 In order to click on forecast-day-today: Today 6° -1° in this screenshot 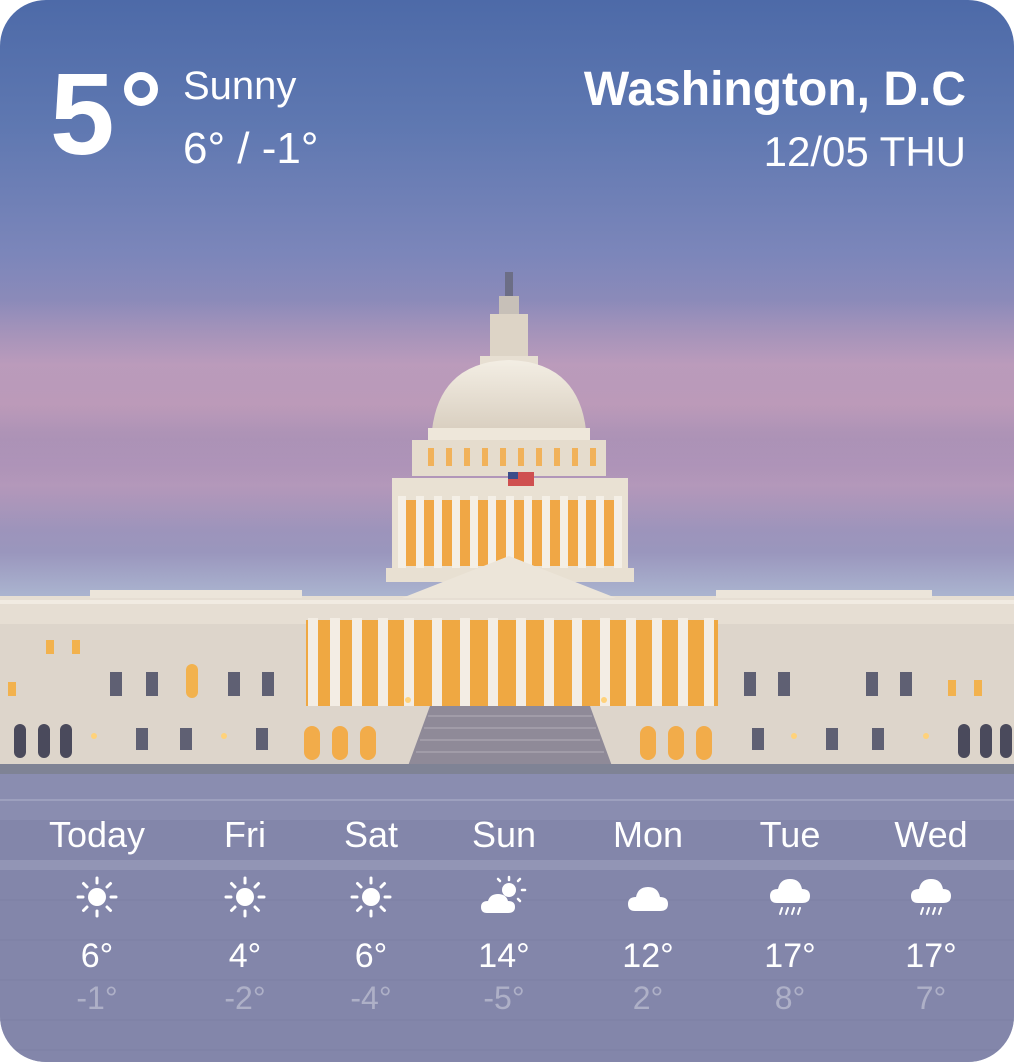, I will do `click(97, 915)`.